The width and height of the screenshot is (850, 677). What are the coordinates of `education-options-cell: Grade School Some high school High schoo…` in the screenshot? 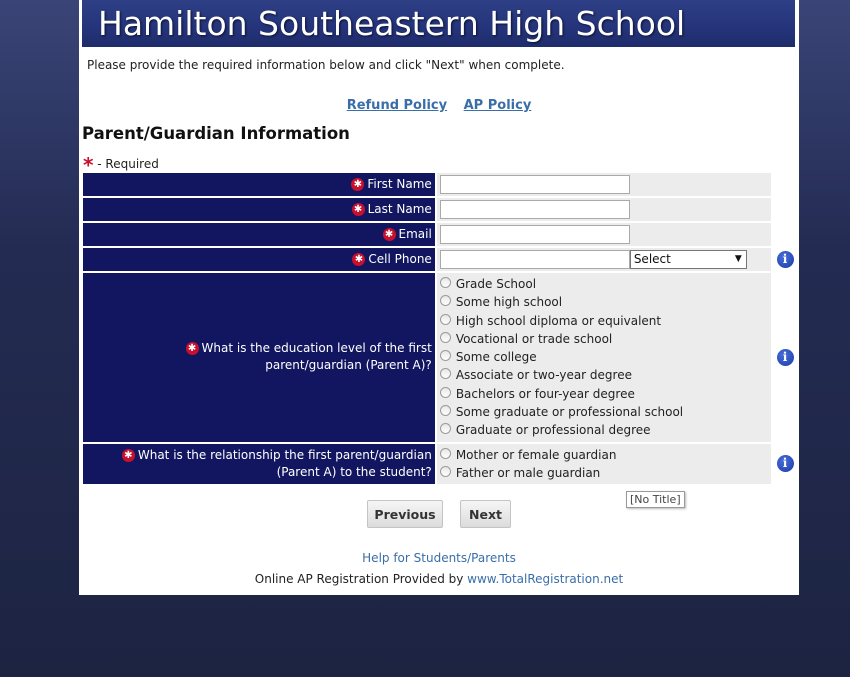 It's located at (604, 357).